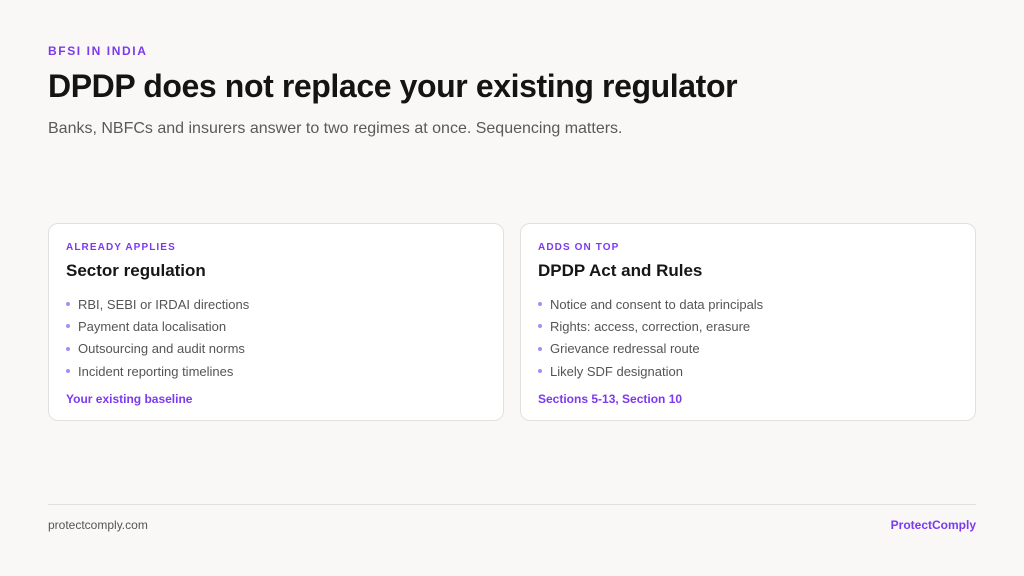  What do you see at coordinates (129, 399) in the screenshot?
I see `card-footer-note: Your existing baseline` at bounding box center [129, 399].